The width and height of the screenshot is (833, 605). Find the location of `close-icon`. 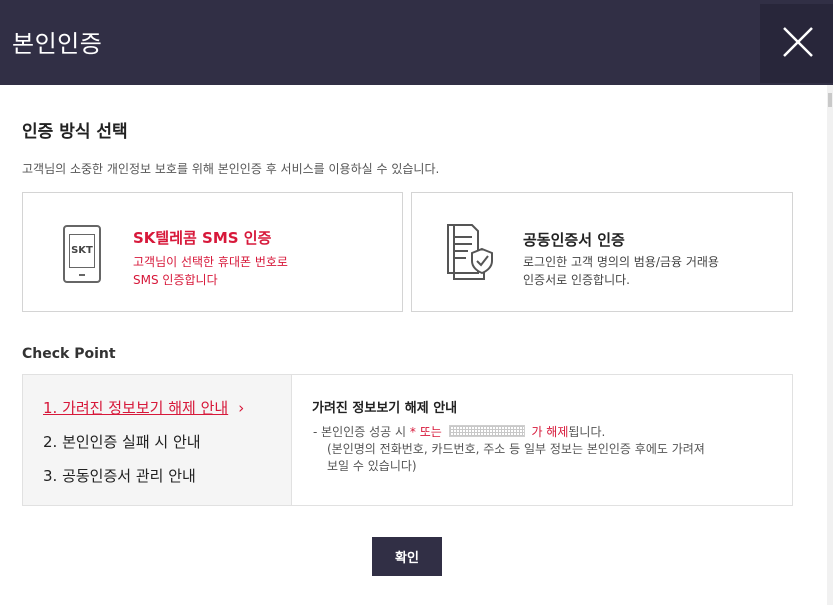

close-icon is located at coordinates (798, 42).